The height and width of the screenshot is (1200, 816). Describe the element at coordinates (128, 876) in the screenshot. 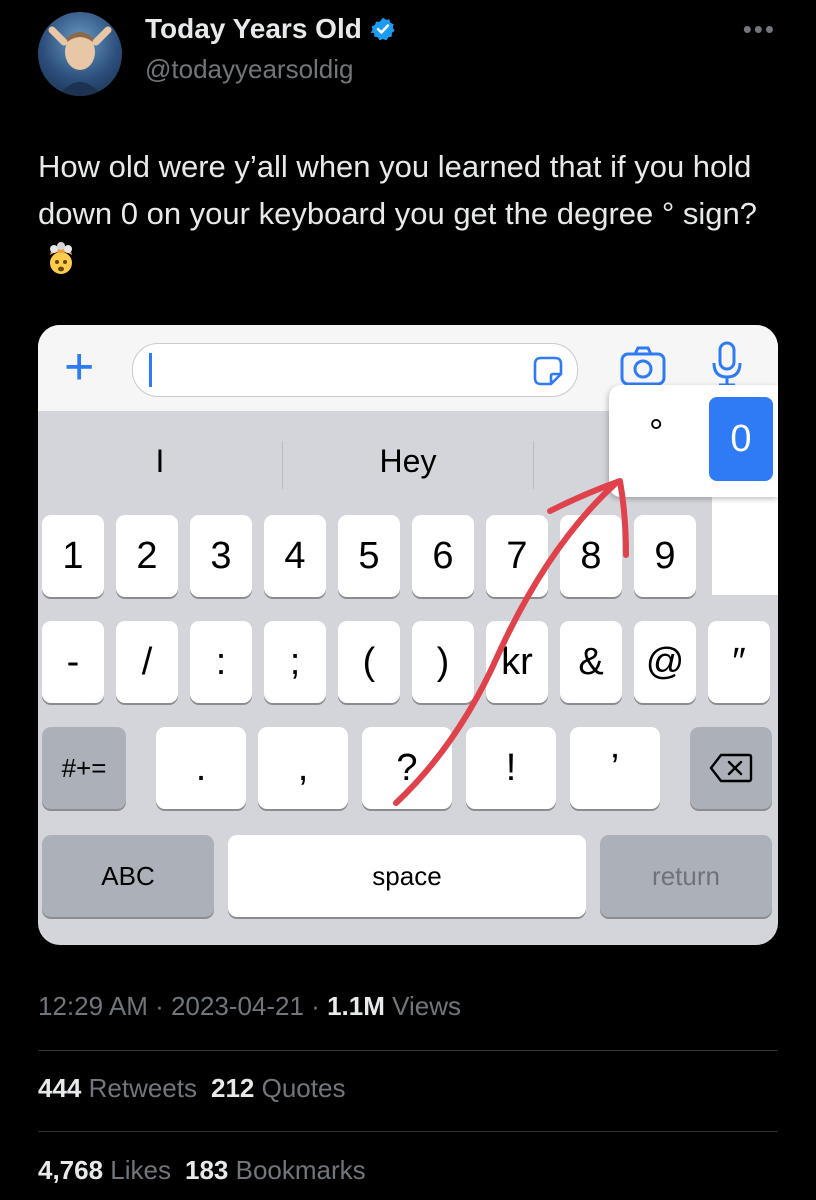

I see `abc-key: ABC` at that location.